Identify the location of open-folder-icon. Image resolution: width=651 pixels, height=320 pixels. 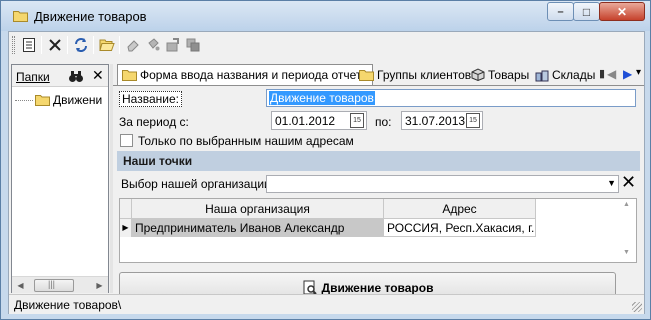
(107, 45).